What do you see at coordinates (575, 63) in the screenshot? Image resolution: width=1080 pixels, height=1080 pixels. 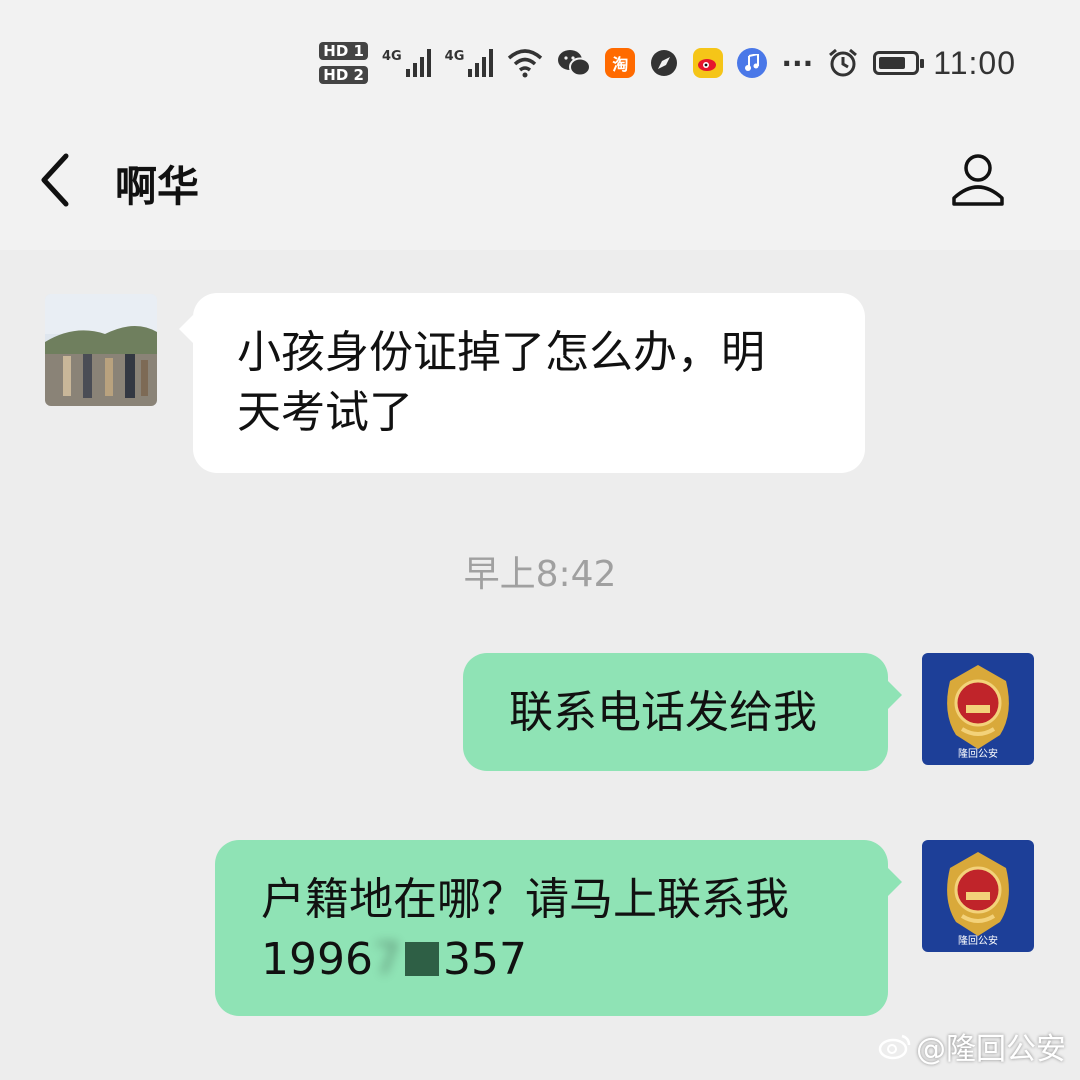 I see `wechat-icon` at bounding box center [575, 63].